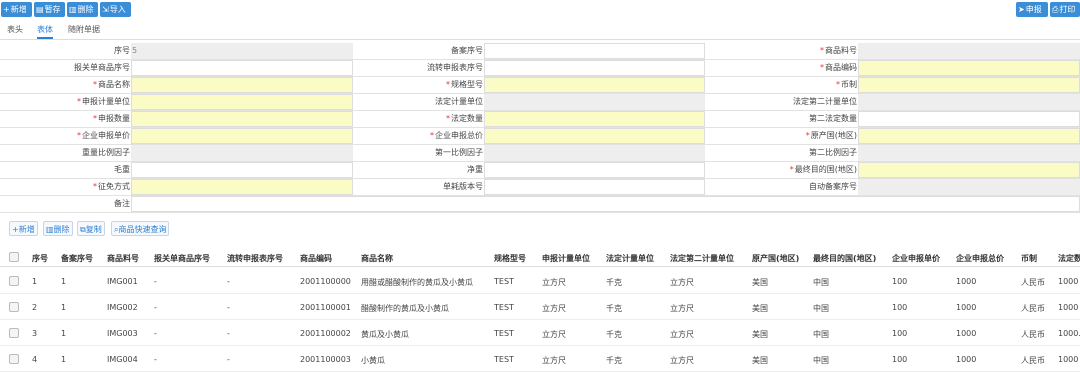  Describe the element at coordinates (760, 308) in the screenshot. I see `table-cell: 美国` at that location.